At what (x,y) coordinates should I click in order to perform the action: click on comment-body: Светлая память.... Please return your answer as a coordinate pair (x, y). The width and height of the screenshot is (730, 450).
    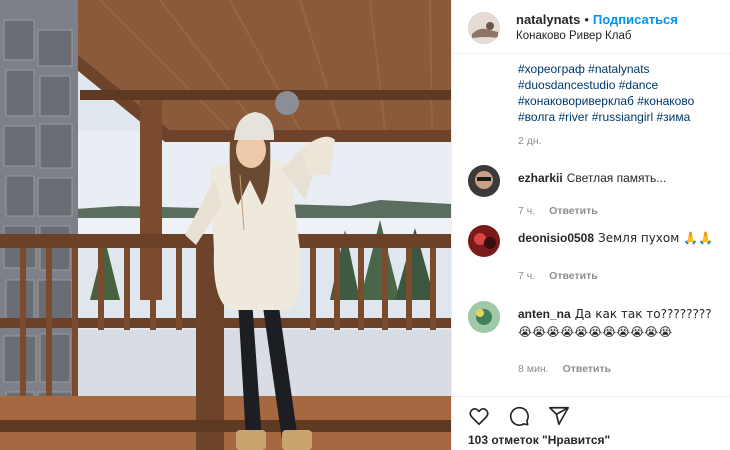
    Looking at the image, I should click on (616, 178).